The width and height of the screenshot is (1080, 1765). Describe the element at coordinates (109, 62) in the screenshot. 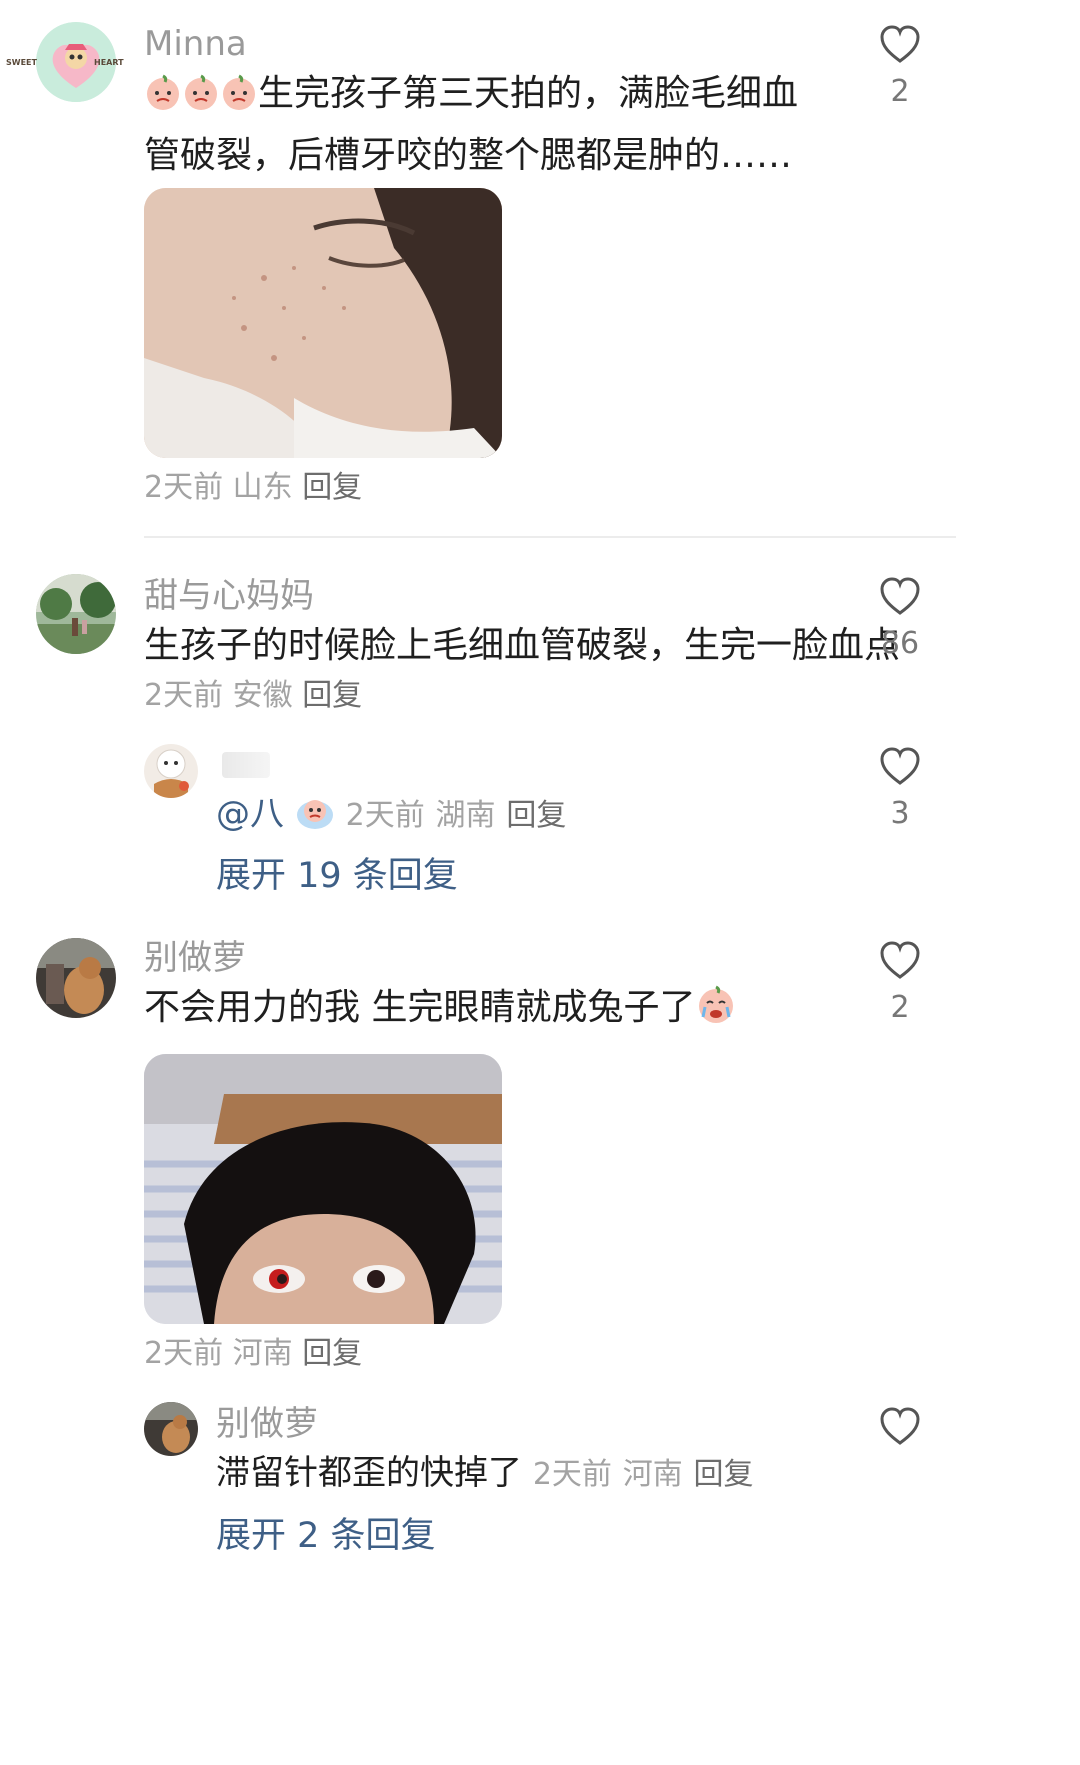

I see `avatar-badge-right: HEART` at that location.